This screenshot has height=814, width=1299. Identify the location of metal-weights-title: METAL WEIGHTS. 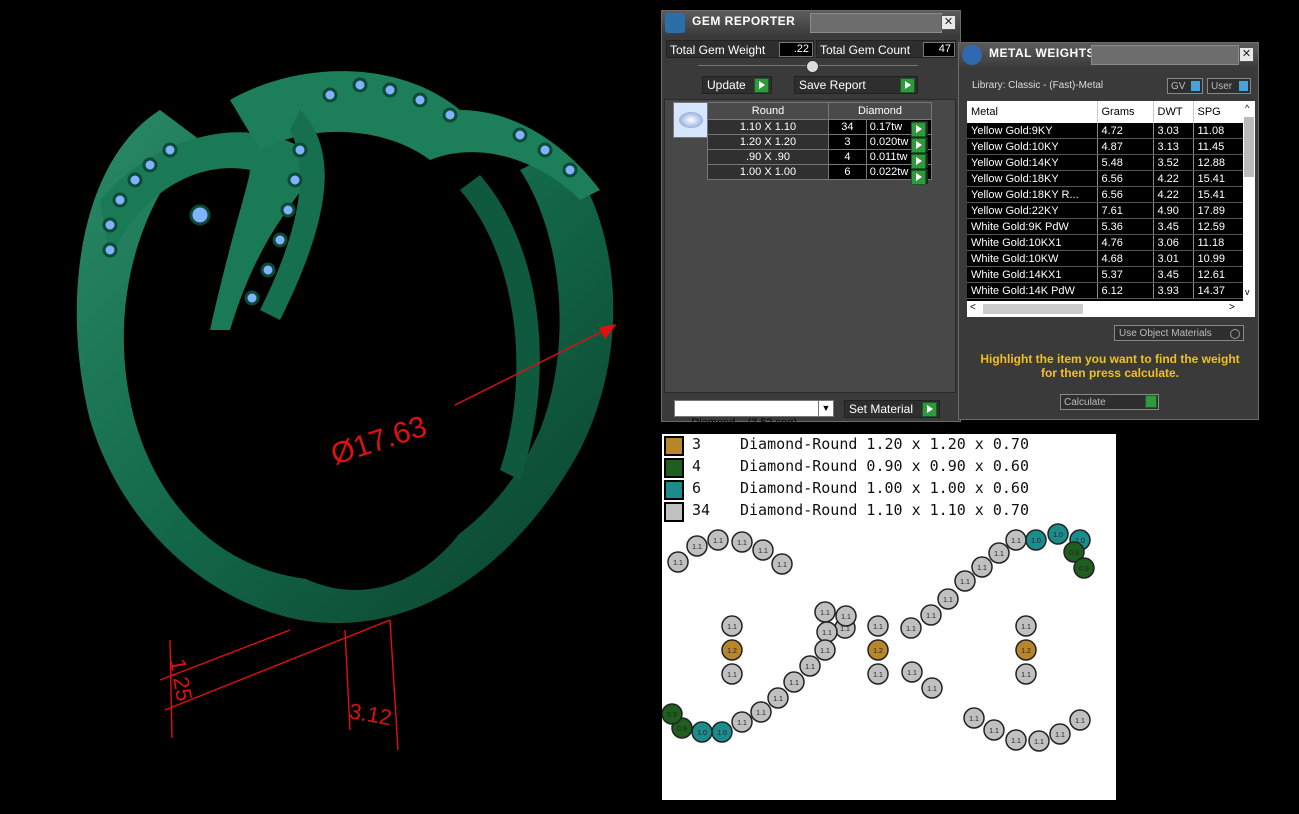
(1042, 53).